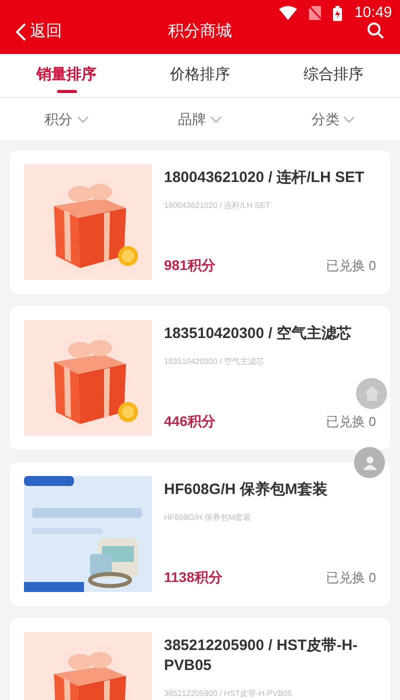  What do you see at coordinates (261, 656) in the screenshot?
I see `product-title: 385212205900 / HST皮带-H-PVB05` at bounding box center [261, 656].